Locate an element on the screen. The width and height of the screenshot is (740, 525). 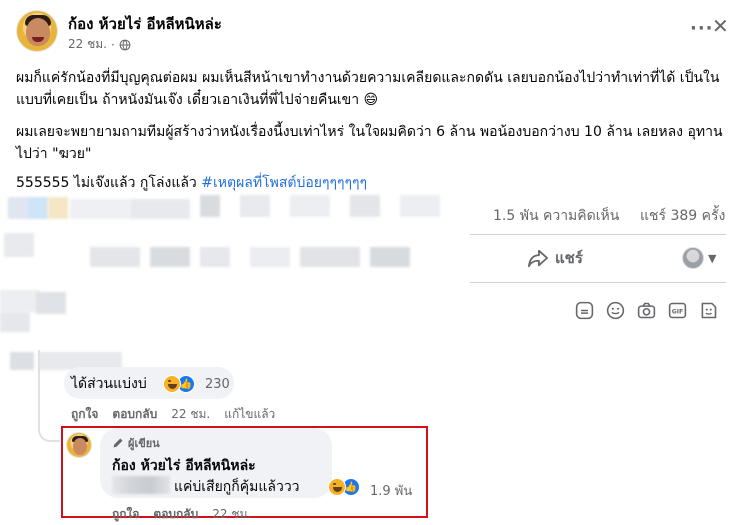
post-author-name: ก้อง ห้วยไร่ อีหลีหนิหล่ะ is located at coordinates (145, 24).